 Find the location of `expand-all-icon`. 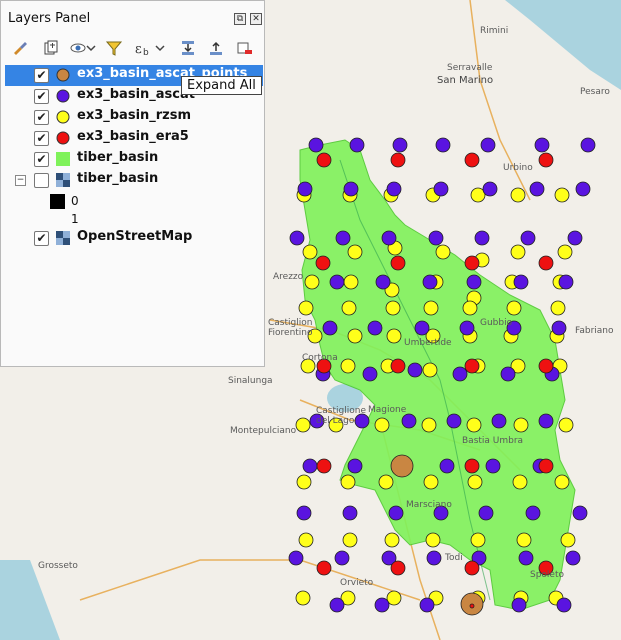

expand-all-icon is located at coordinates (188, 48).